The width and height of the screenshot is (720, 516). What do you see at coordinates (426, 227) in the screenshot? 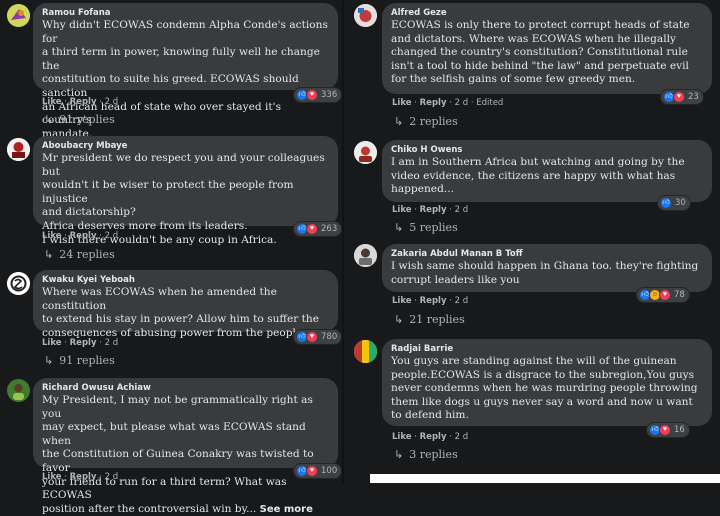
I see `view-replies: ↳ 5 replies` at bounding box center [426, 227].